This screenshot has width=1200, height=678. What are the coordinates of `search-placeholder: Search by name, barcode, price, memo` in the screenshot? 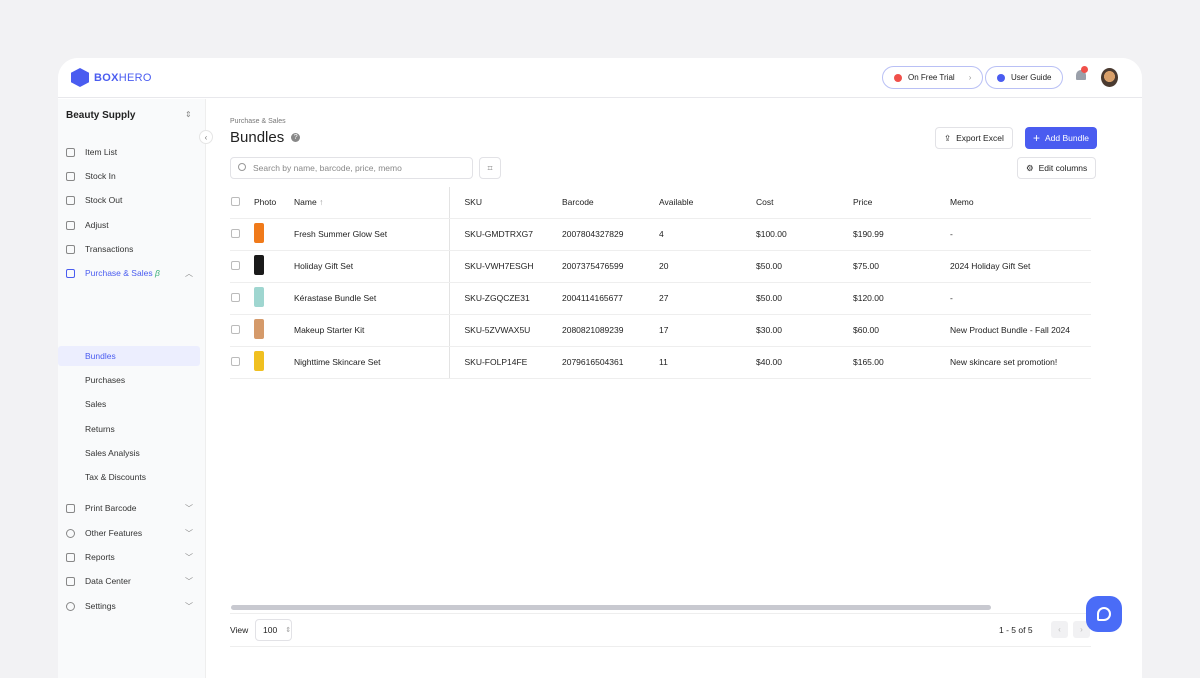 It's located at (327, 168).